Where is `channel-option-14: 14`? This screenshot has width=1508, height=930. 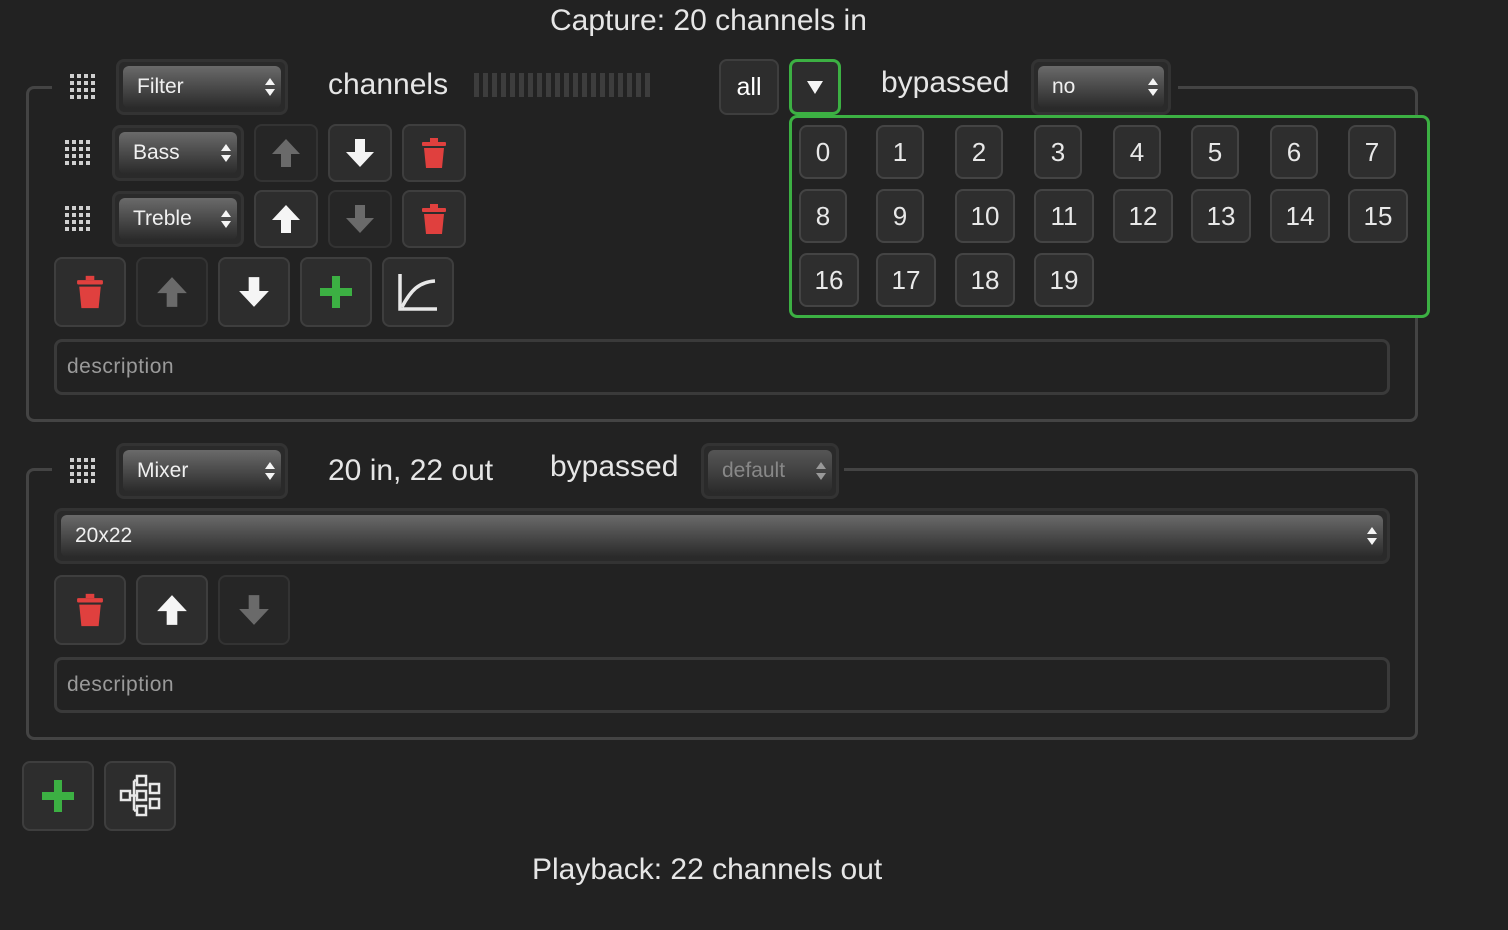
channel-option-14: 14 is located at coordinates (1300, 216).